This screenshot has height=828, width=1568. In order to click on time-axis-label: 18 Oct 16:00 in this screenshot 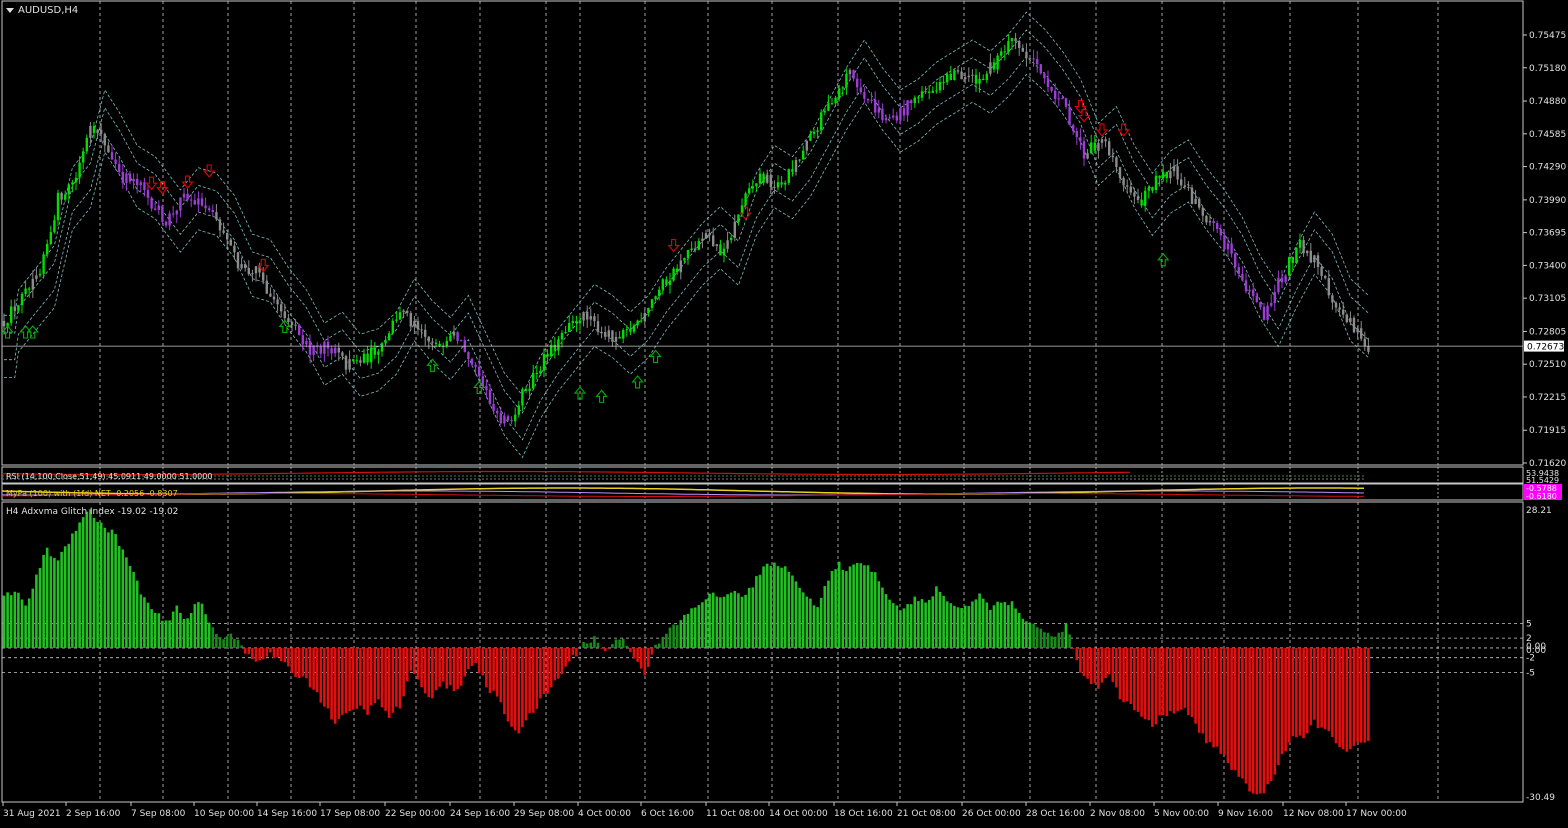, I will do `click(863, 814)`.